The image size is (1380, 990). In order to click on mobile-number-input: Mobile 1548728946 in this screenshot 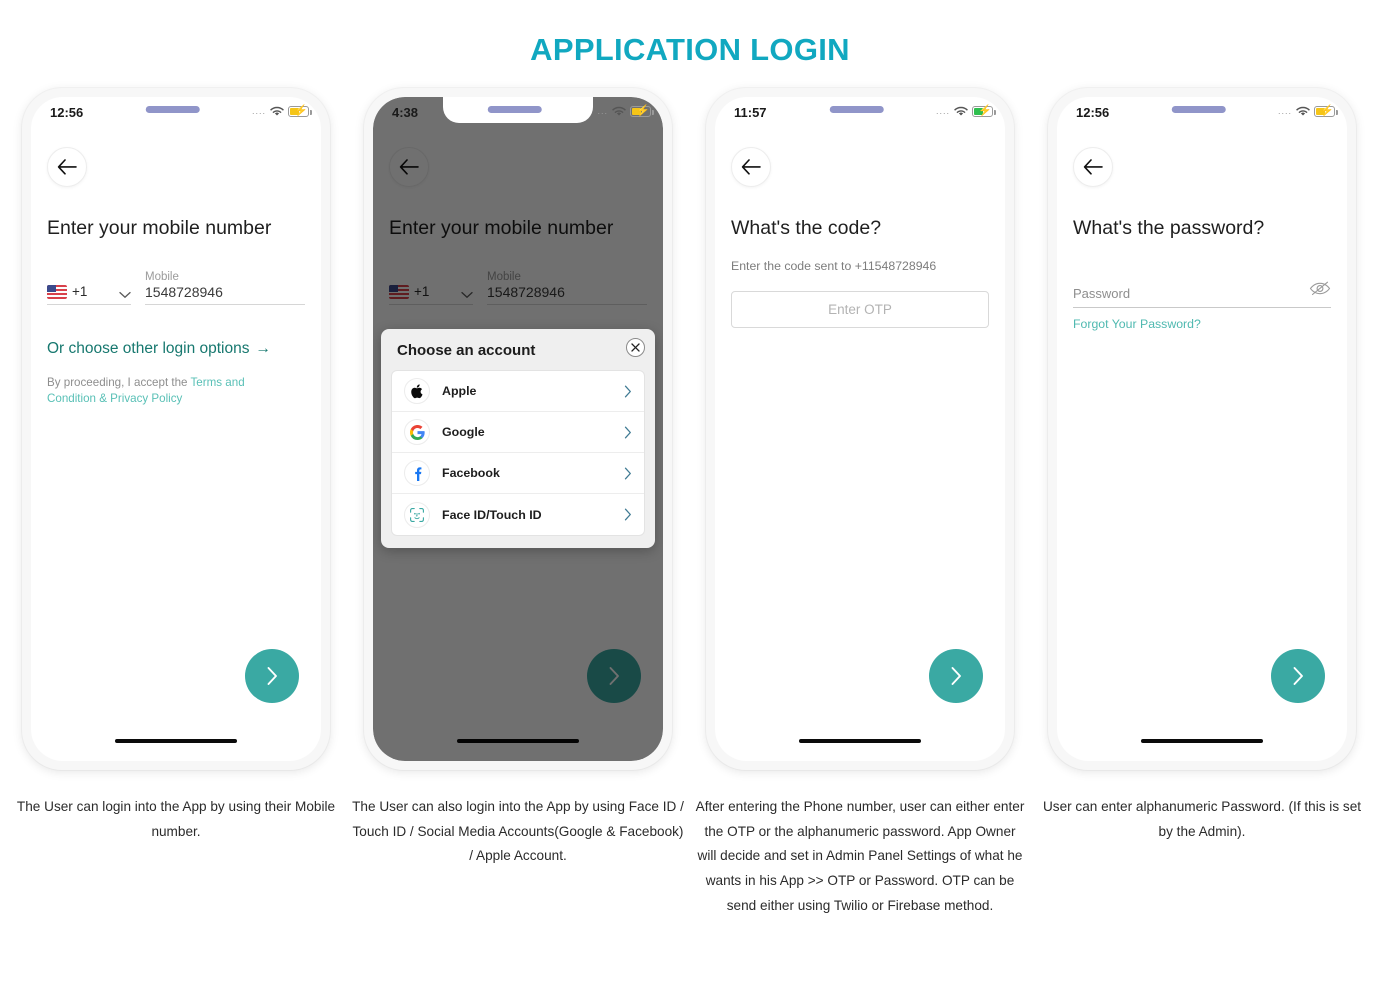, I will do `click(225, 288)`.